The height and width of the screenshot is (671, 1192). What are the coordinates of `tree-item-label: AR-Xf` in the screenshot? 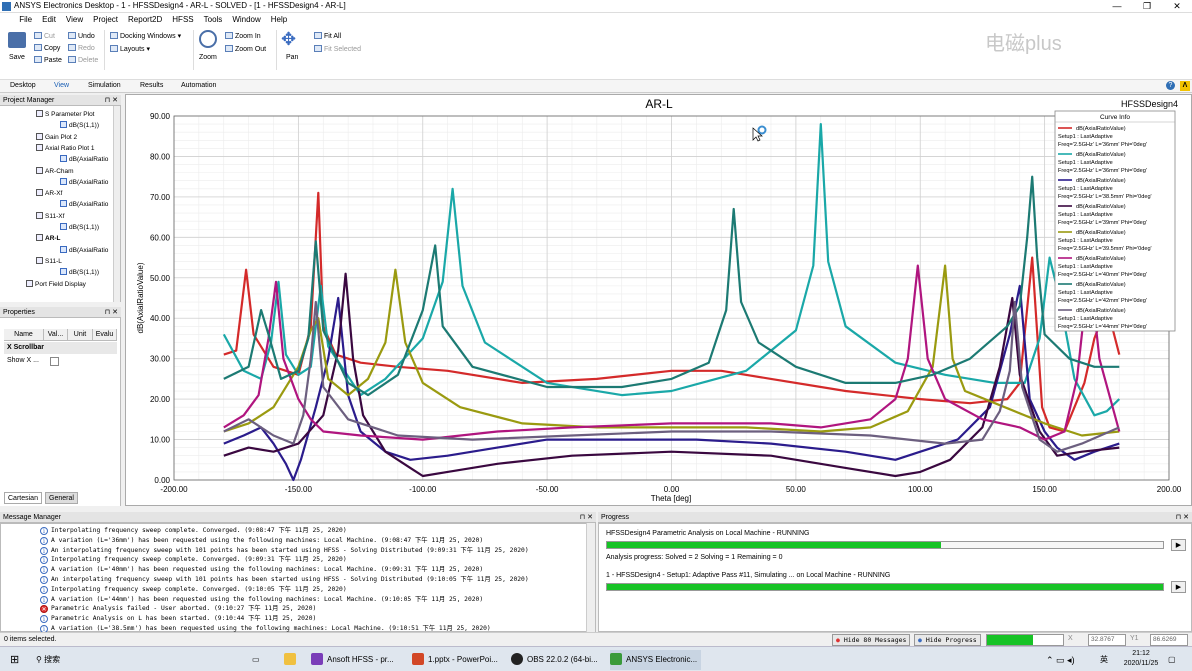 It's located at (54, 194).